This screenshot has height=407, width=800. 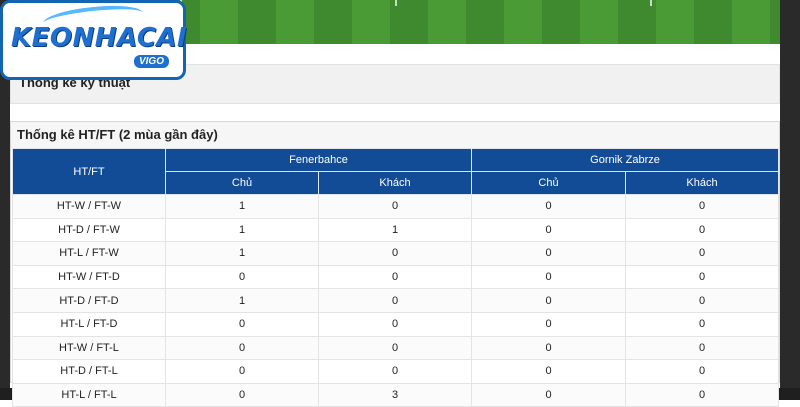 I want to click on team2-header: Gornik Zabrze, so click(x=625, y=160).